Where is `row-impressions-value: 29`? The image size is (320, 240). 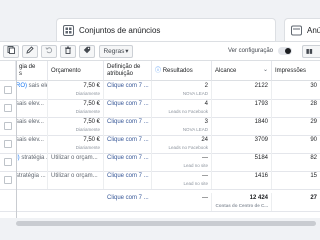 row-impressions-value: 29 is located at coordinates (313, 122).